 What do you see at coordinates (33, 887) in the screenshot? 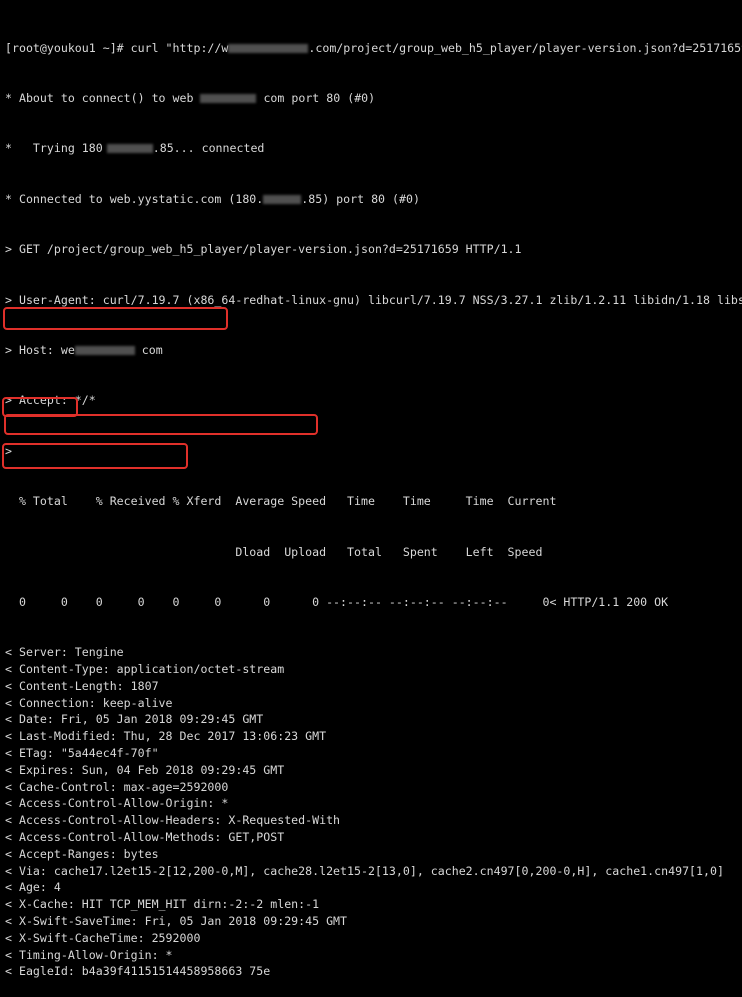
I see `response-header-line: < Age: 4` at bounding box center [33, 887].